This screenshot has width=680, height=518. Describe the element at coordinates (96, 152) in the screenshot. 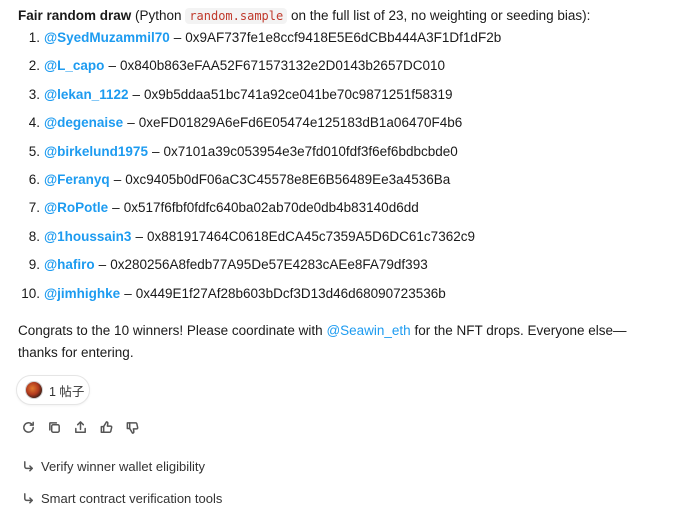

I see `winner-handle-link: @birkelund1975` at that location.